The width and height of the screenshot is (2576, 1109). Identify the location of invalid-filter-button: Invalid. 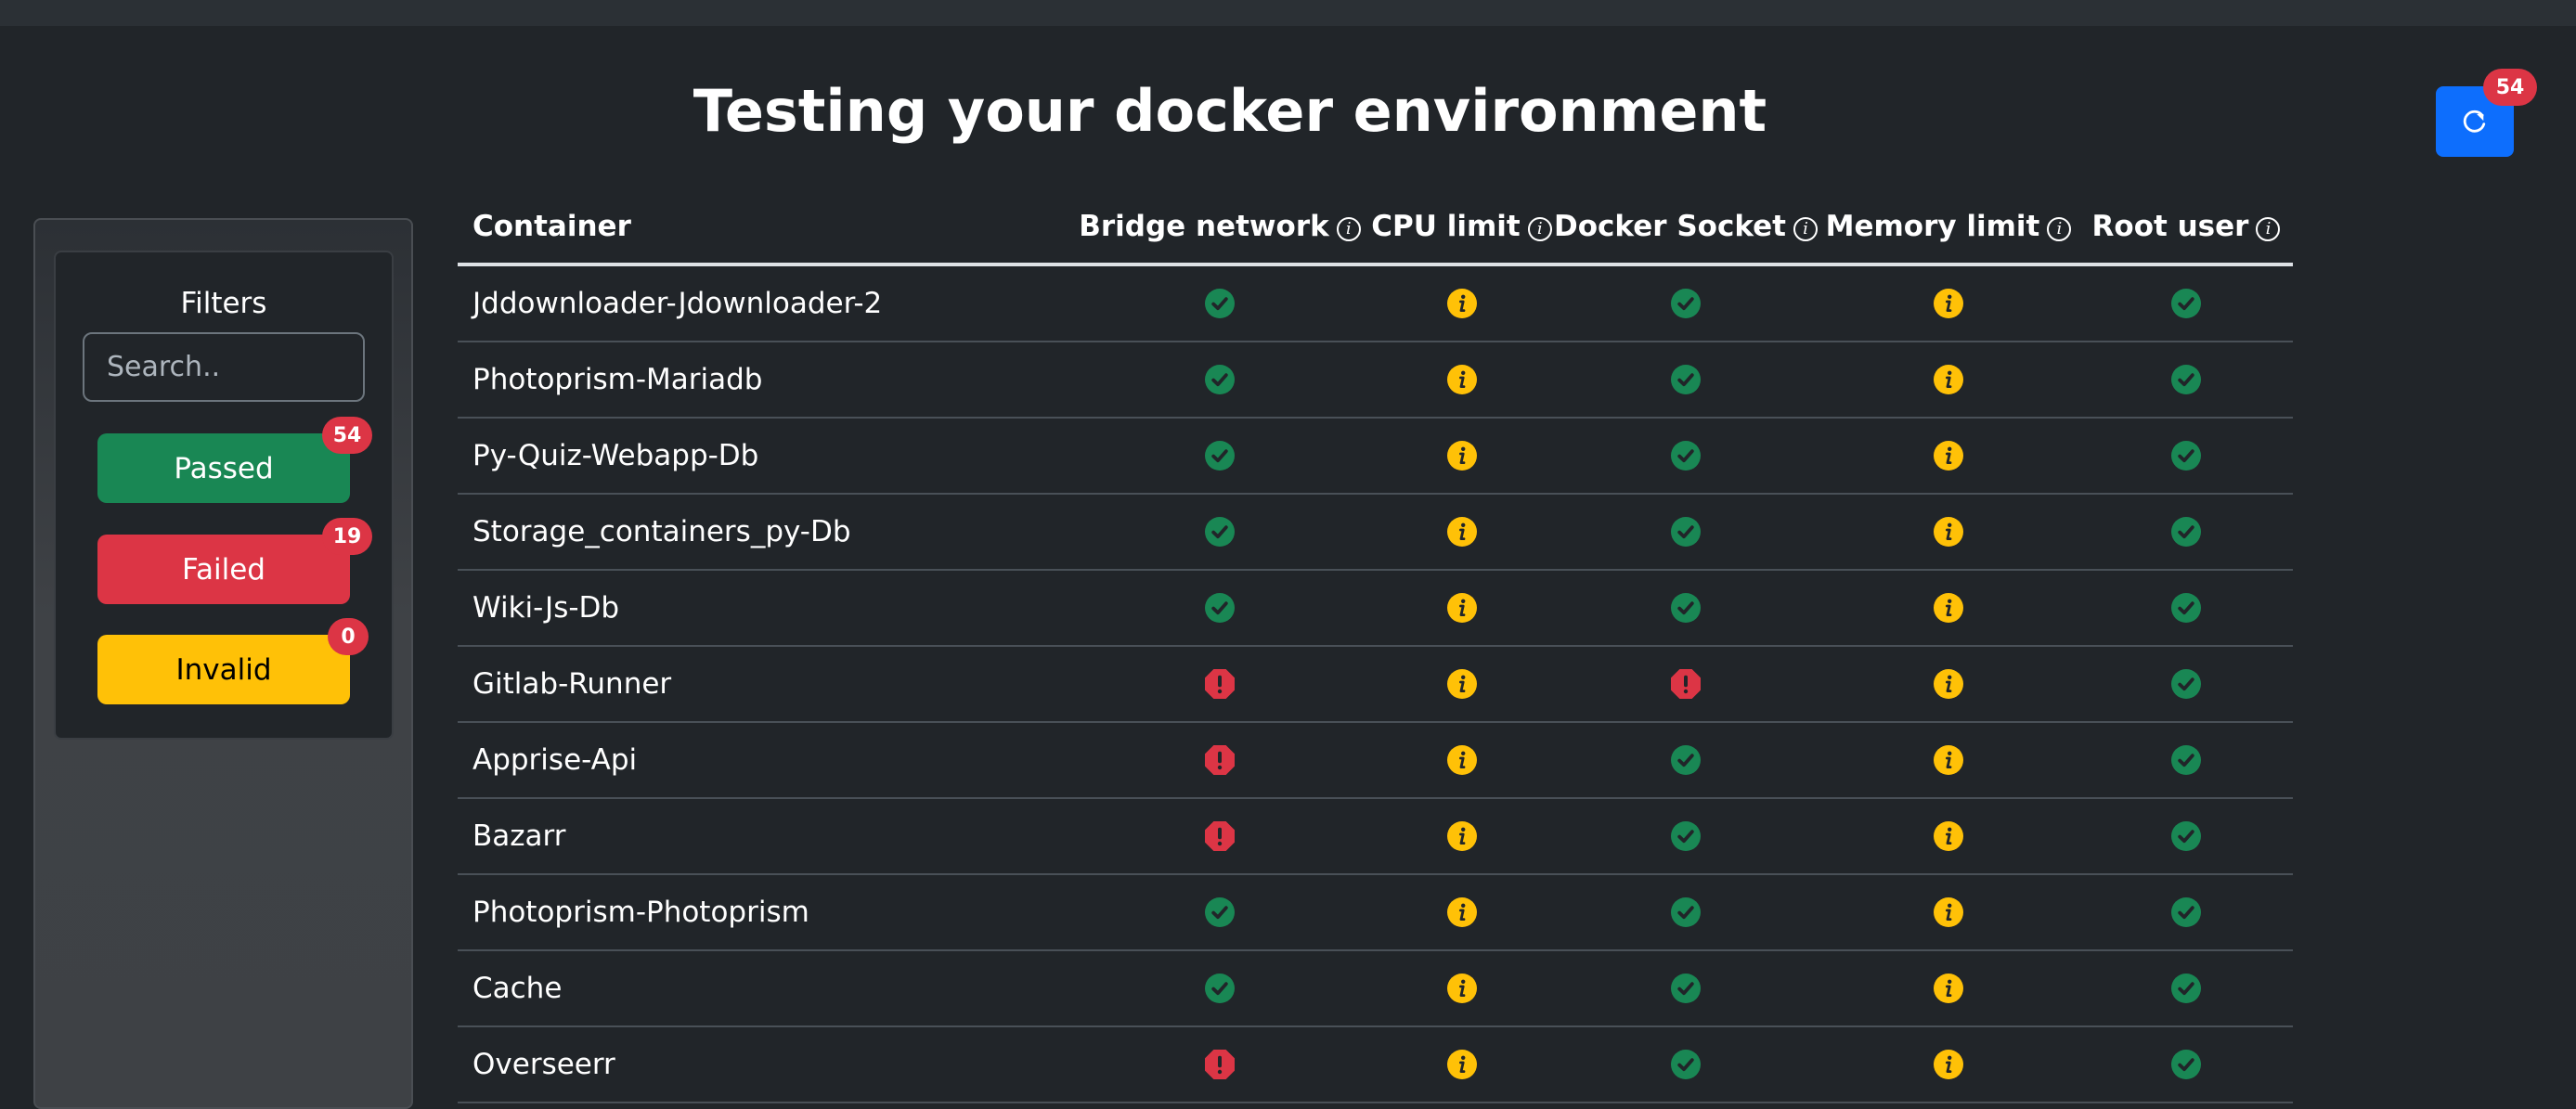
(223, 669).